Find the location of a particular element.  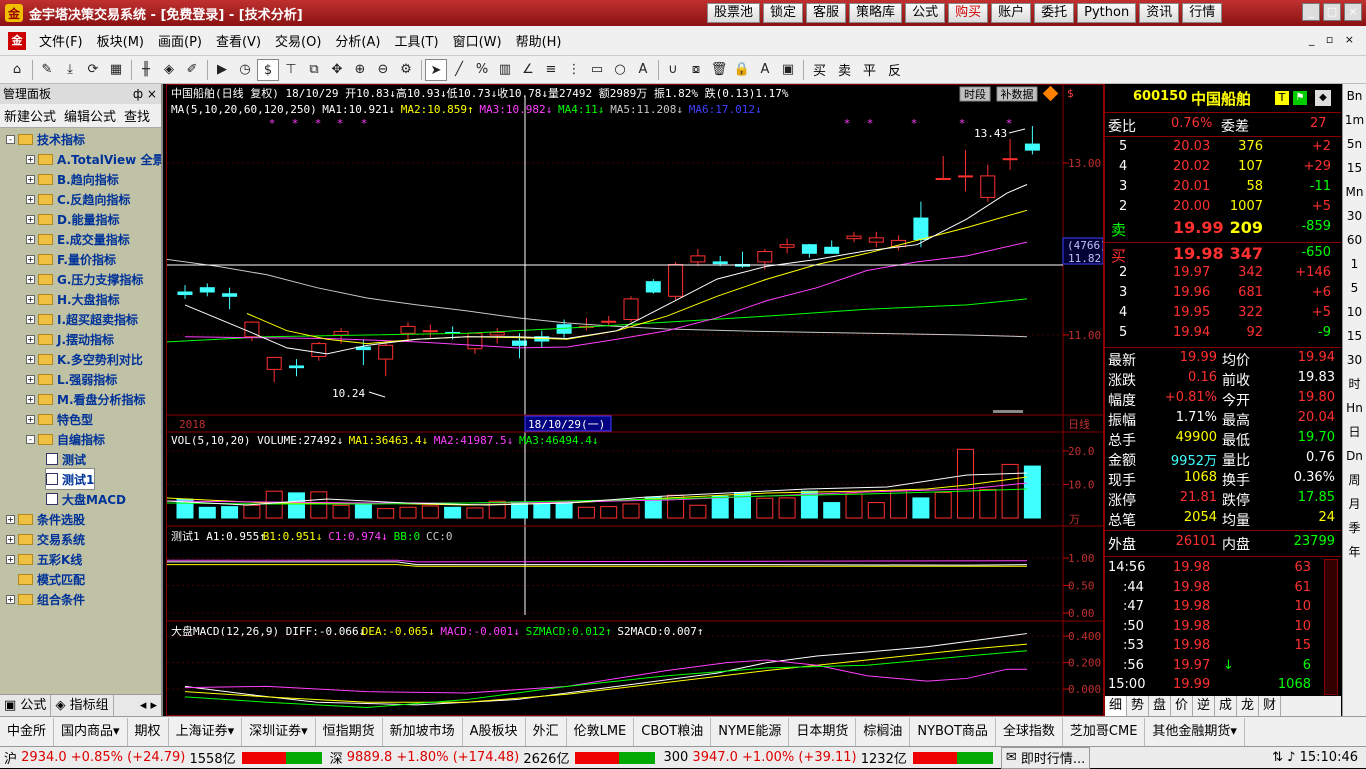

expand-icon: - is located at coordinates (10, 139).